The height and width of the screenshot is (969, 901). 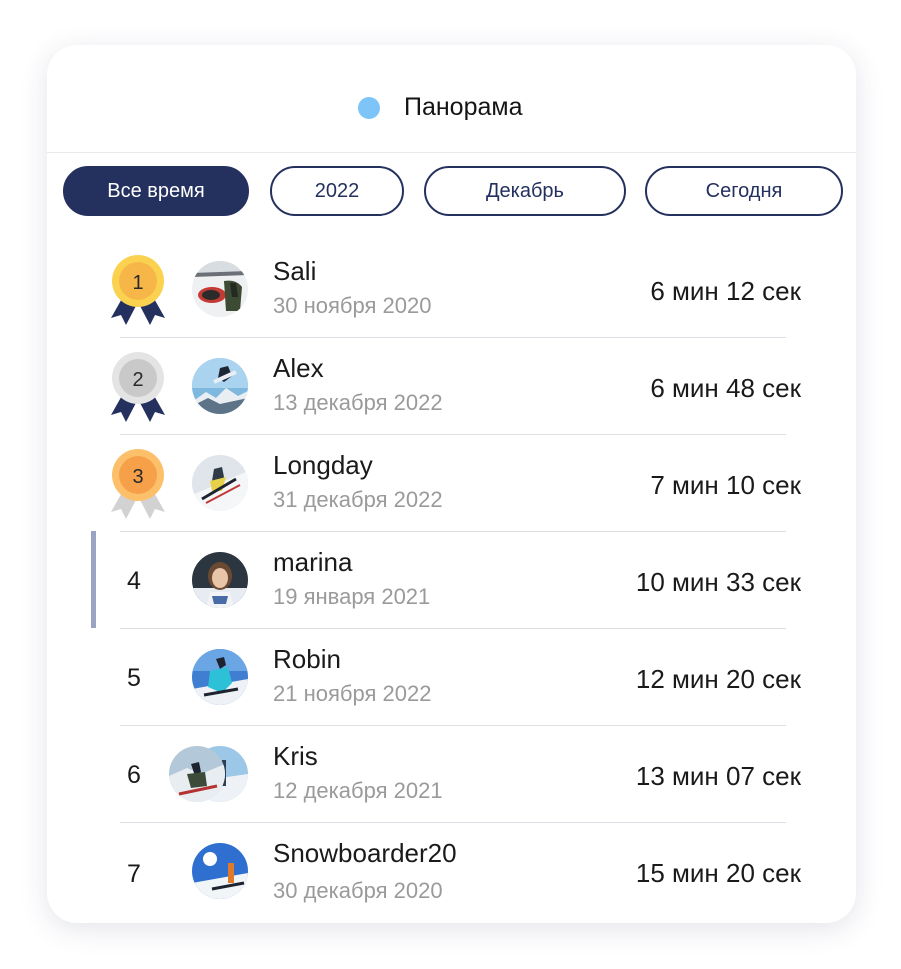 I want to click on run-date: 12 декабря 2021, so click(x=358, y=790).